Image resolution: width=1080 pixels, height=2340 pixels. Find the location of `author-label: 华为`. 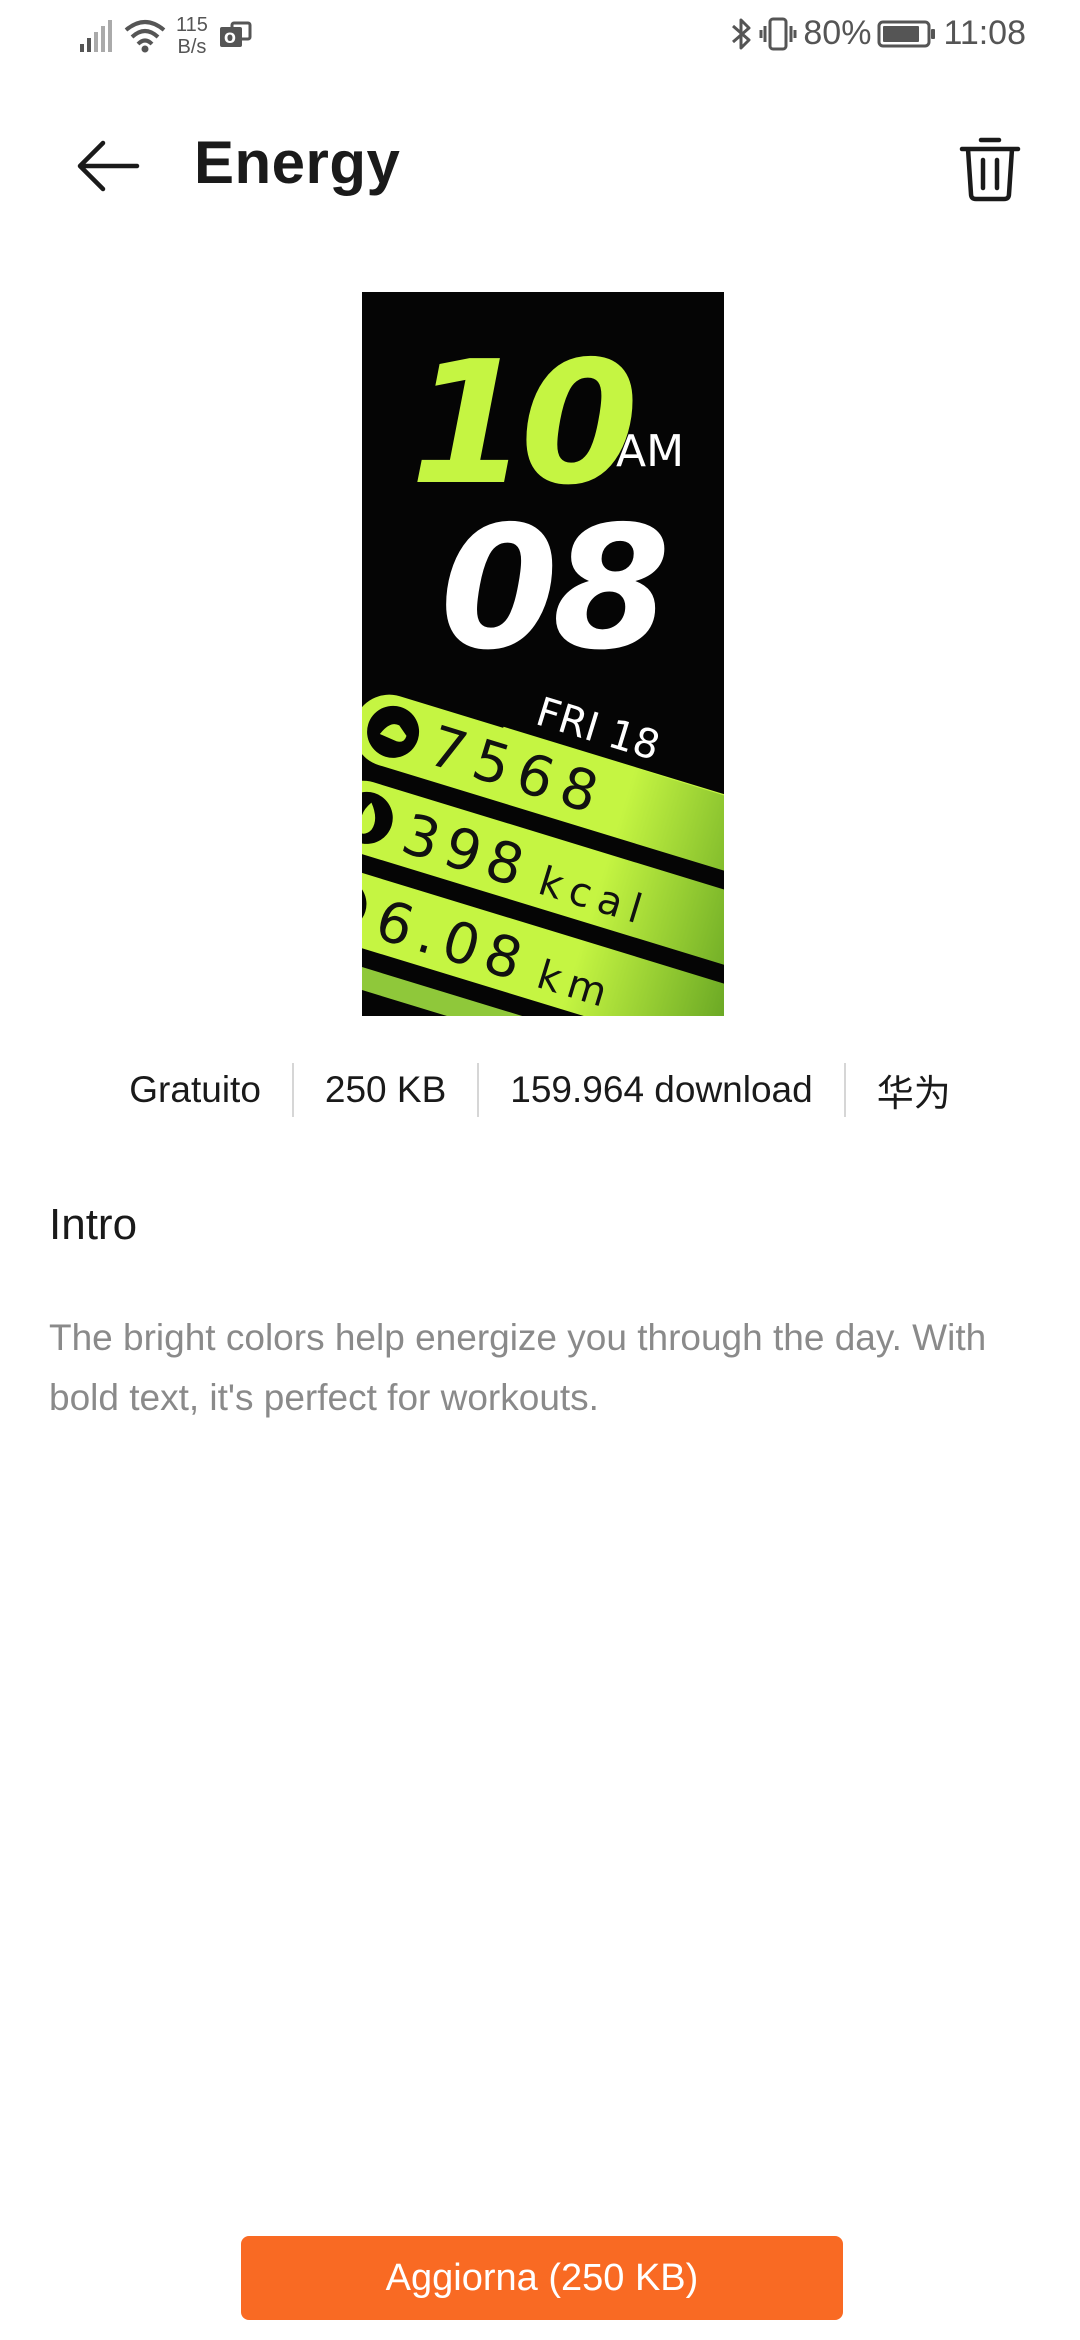

author-label: 华为 is located at coordinates (913, 1093).